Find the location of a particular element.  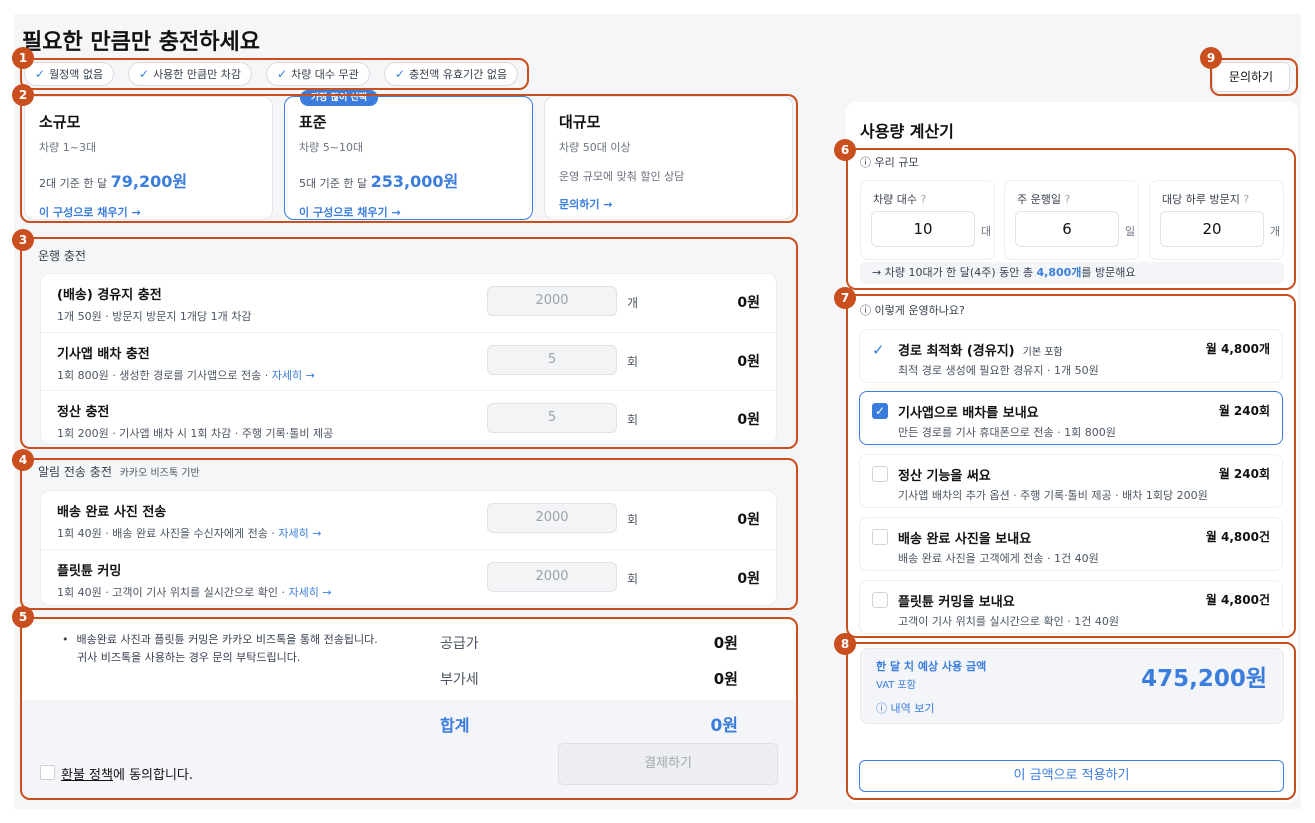

marker-3: 3 is located at coordinates (23, 240).